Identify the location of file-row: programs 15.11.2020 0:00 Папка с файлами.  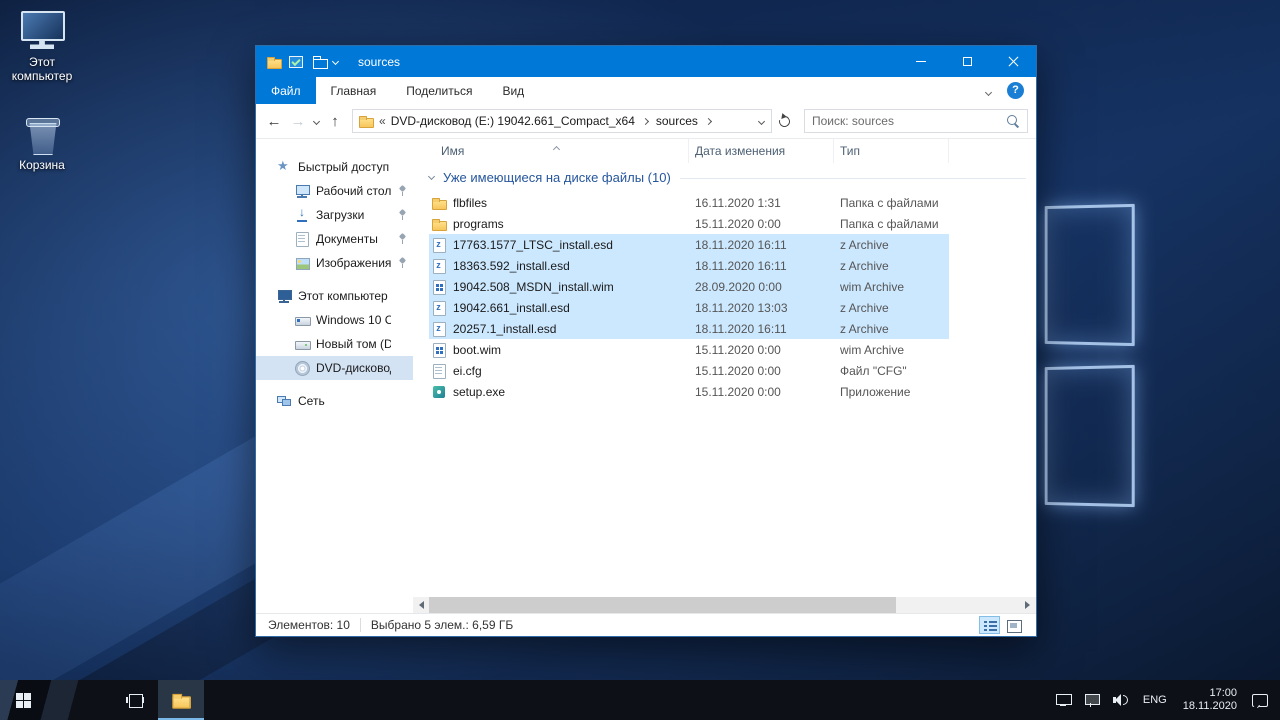
(689, 223).